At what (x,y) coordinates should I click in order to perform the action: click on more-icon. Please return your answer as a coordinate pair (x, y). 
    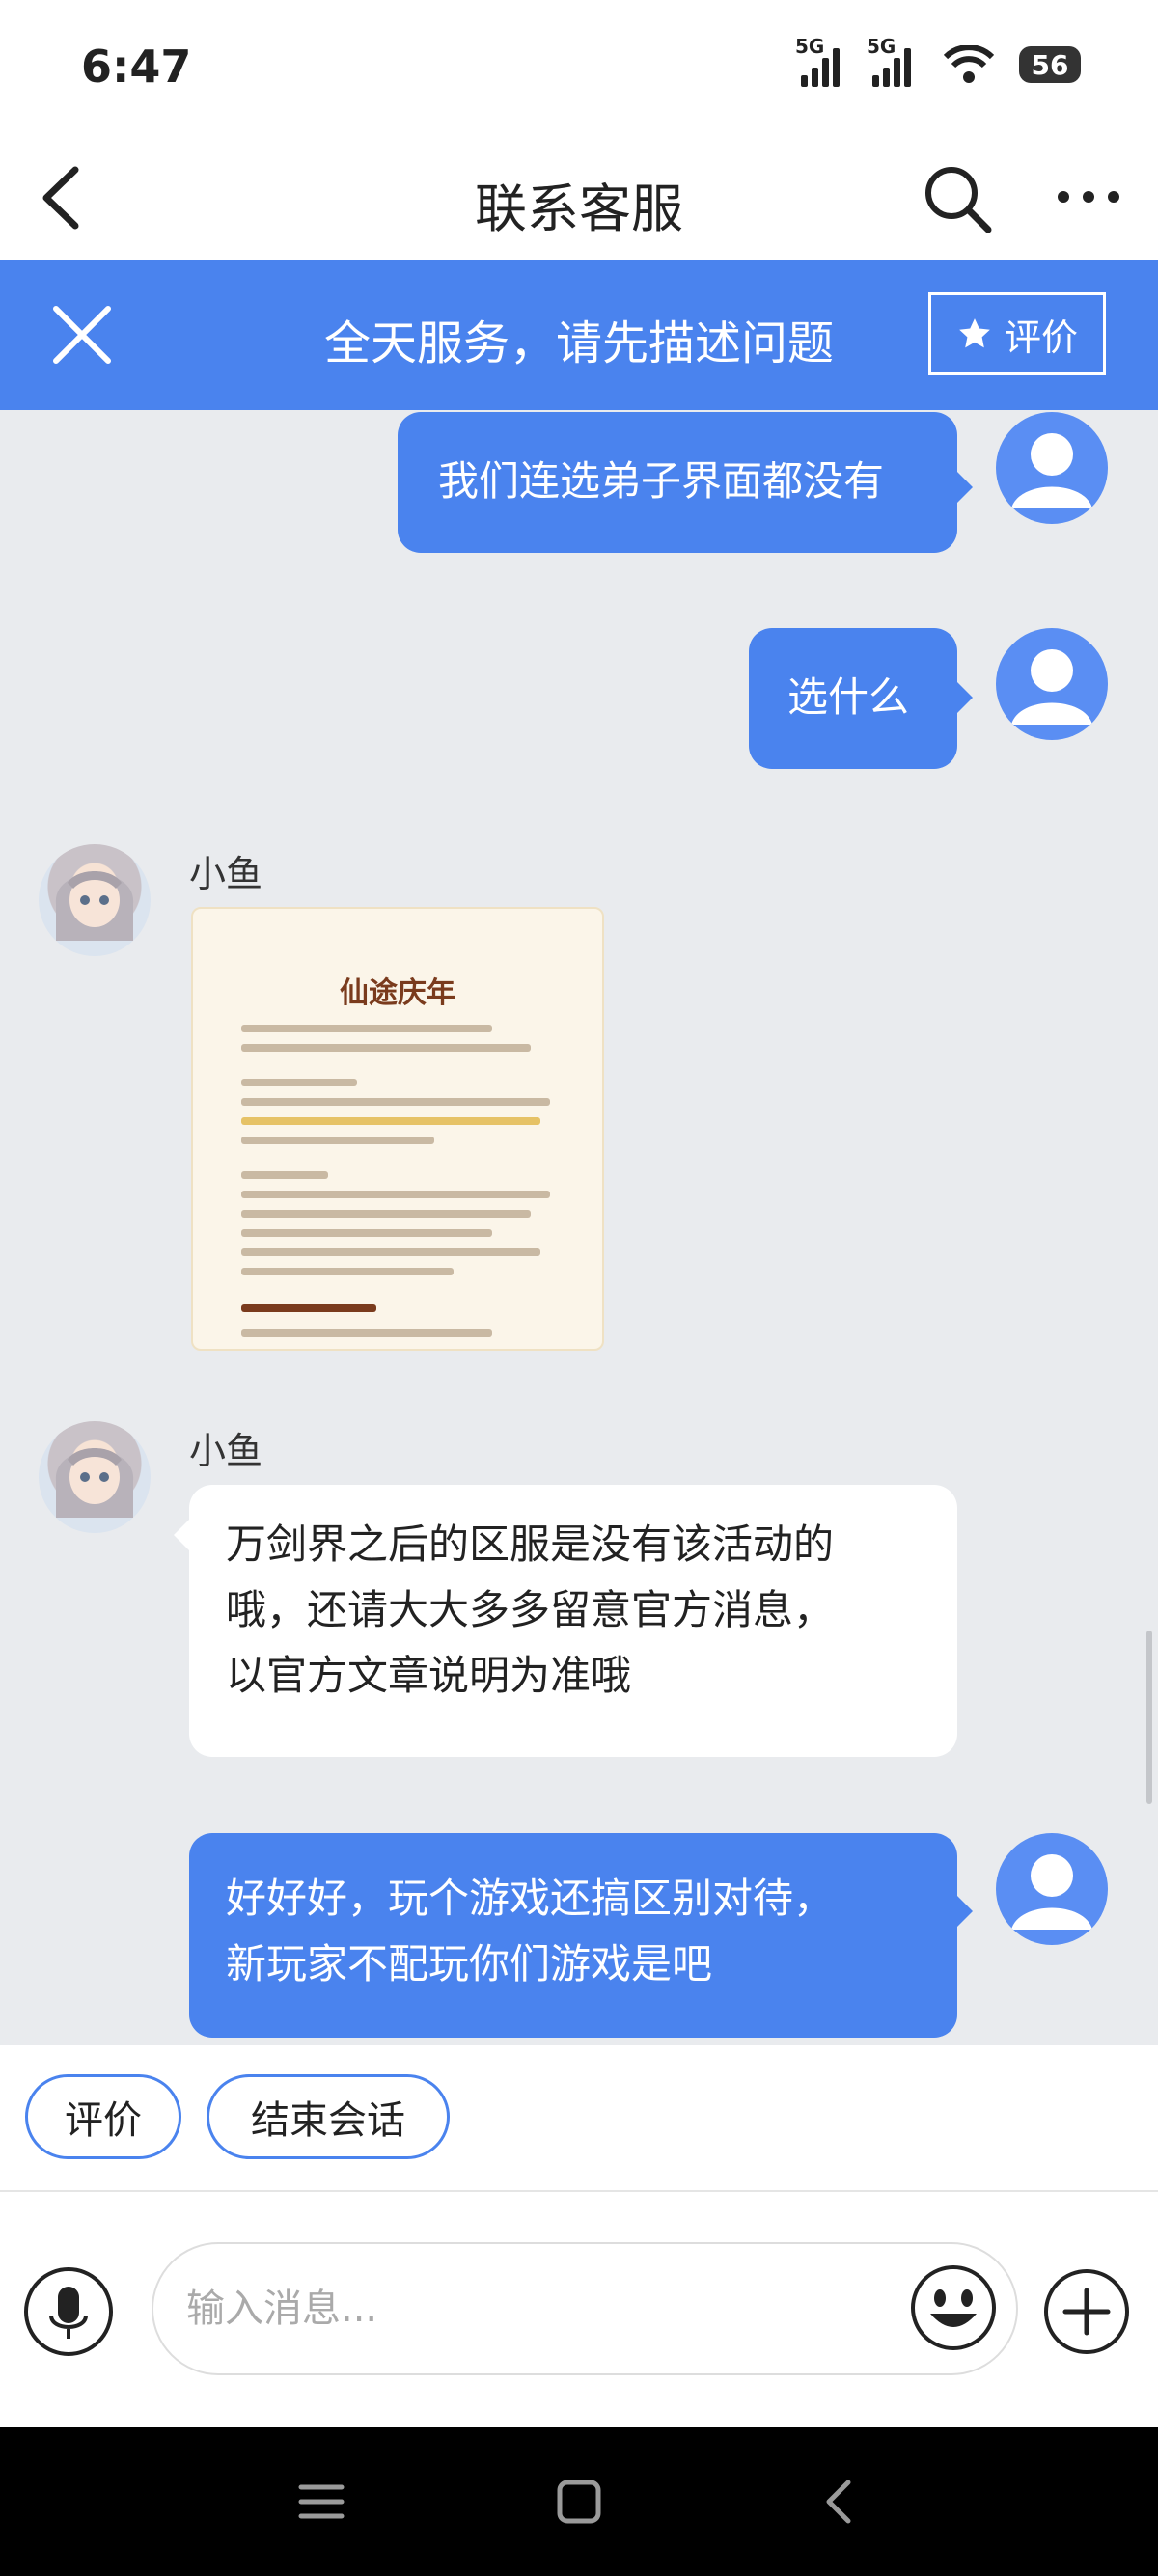
    Looking at the image, I should click on (1088, 197).